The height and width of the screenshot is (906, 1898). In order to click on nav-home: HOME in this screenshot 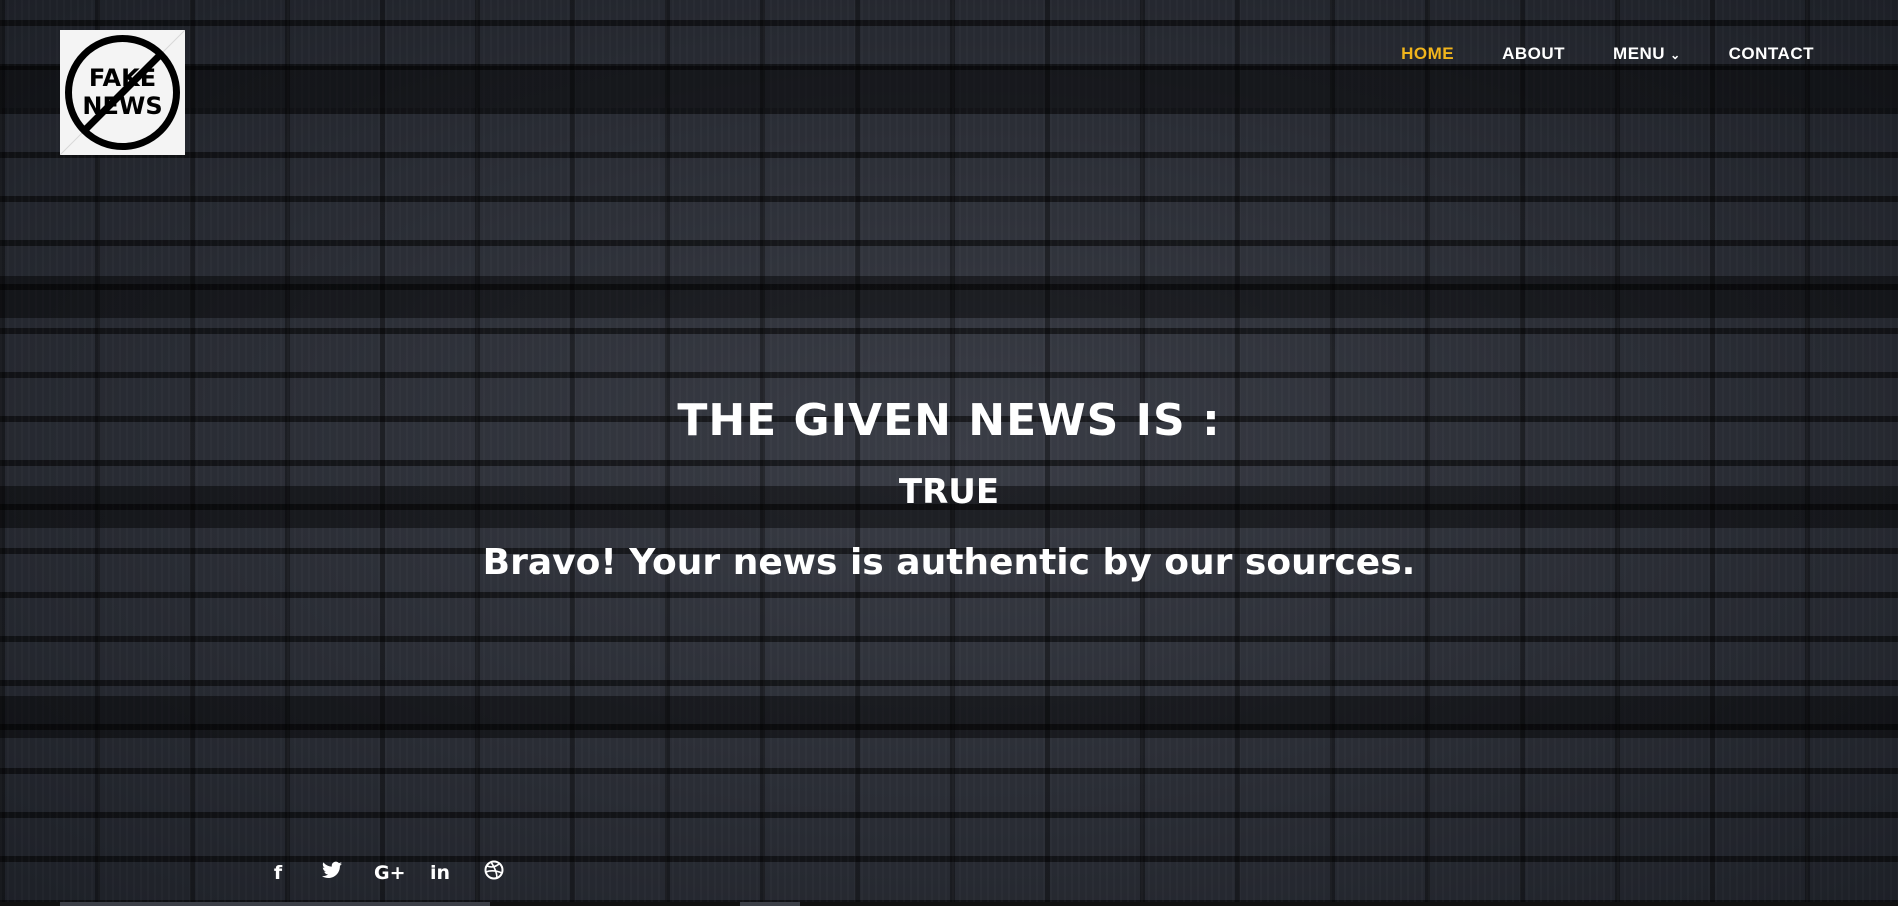, I will do `click(1427, 54)`.